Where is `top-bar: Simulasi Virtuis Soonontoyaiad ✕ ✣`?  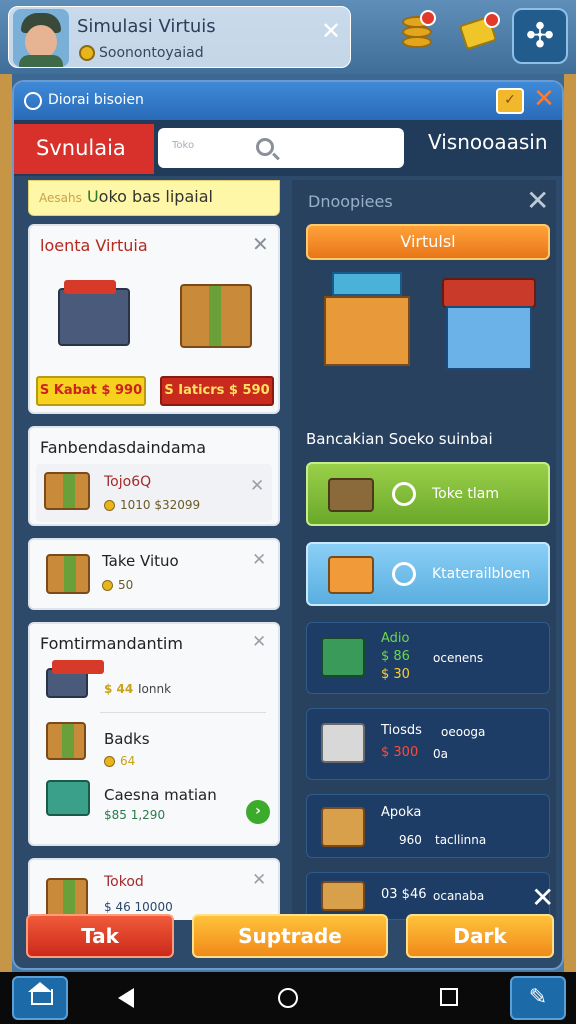 top-bar: Simulasi Virtuis Soonontoyaiad ✕ ✣ is located at coordinates (288, 37).